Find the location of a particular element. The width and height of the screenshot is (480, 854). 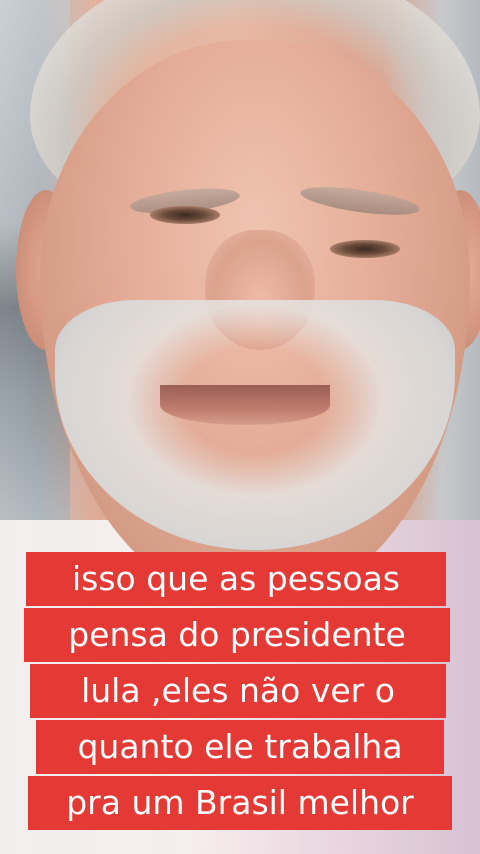

caption-line-5: pra um Brasil melhor is located at coordinates (240, 803).